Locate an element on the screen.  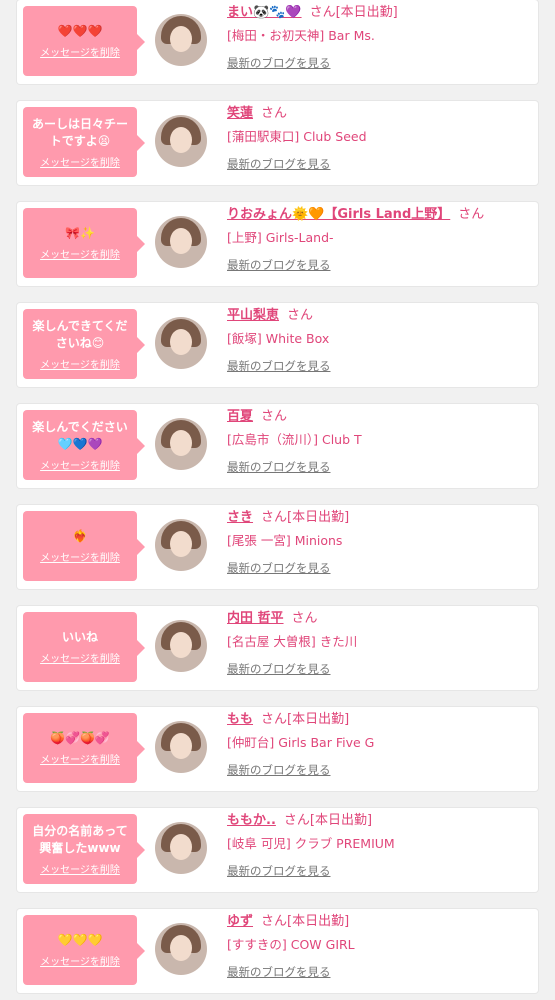
name-line: 百夏 さん is located at coordinates (378, 417).